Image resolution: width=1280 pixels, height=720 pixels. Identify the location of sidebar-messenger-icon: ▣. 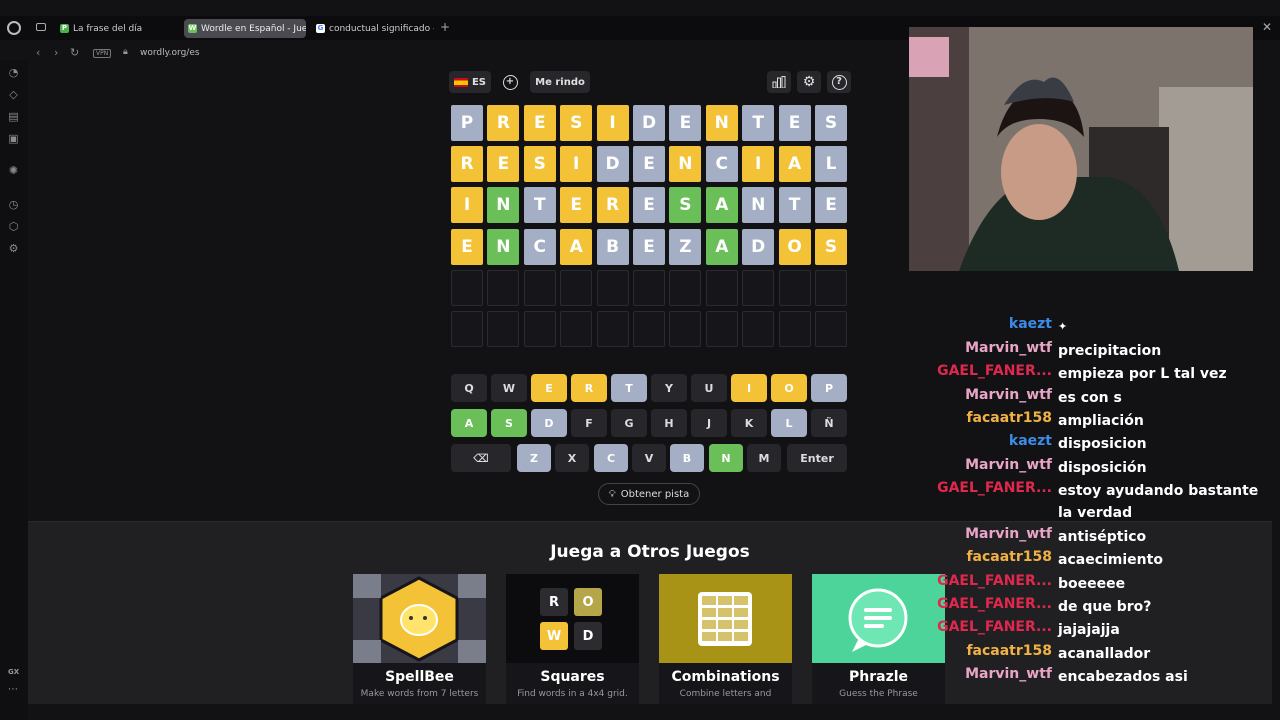
(13, 138).